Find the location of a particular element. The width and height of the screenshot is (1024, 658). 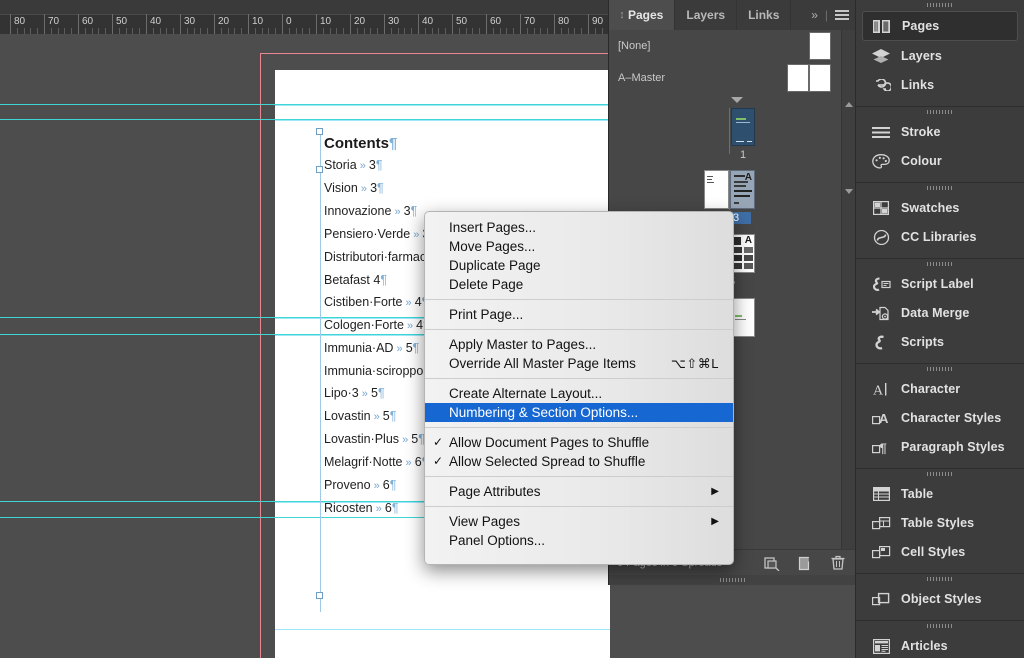

text-frame-edge is located at coordinates (320, 372).